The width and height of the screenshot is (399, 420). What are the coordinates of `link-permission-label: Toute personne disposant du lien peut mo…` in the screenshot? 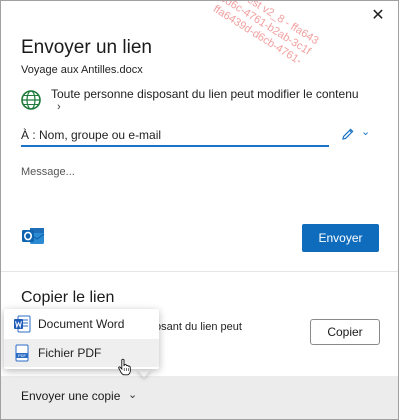 It's located at (205, 94).